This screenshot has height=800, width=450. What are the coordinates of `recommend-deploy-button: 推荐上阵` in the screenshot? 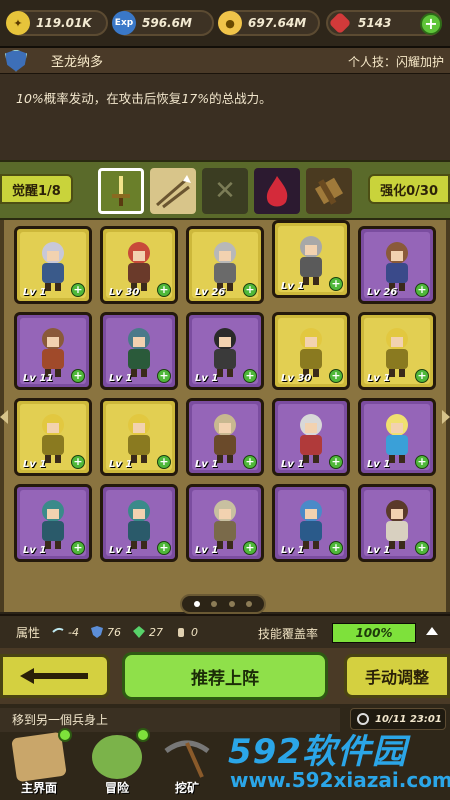 It's located at (225, 676).